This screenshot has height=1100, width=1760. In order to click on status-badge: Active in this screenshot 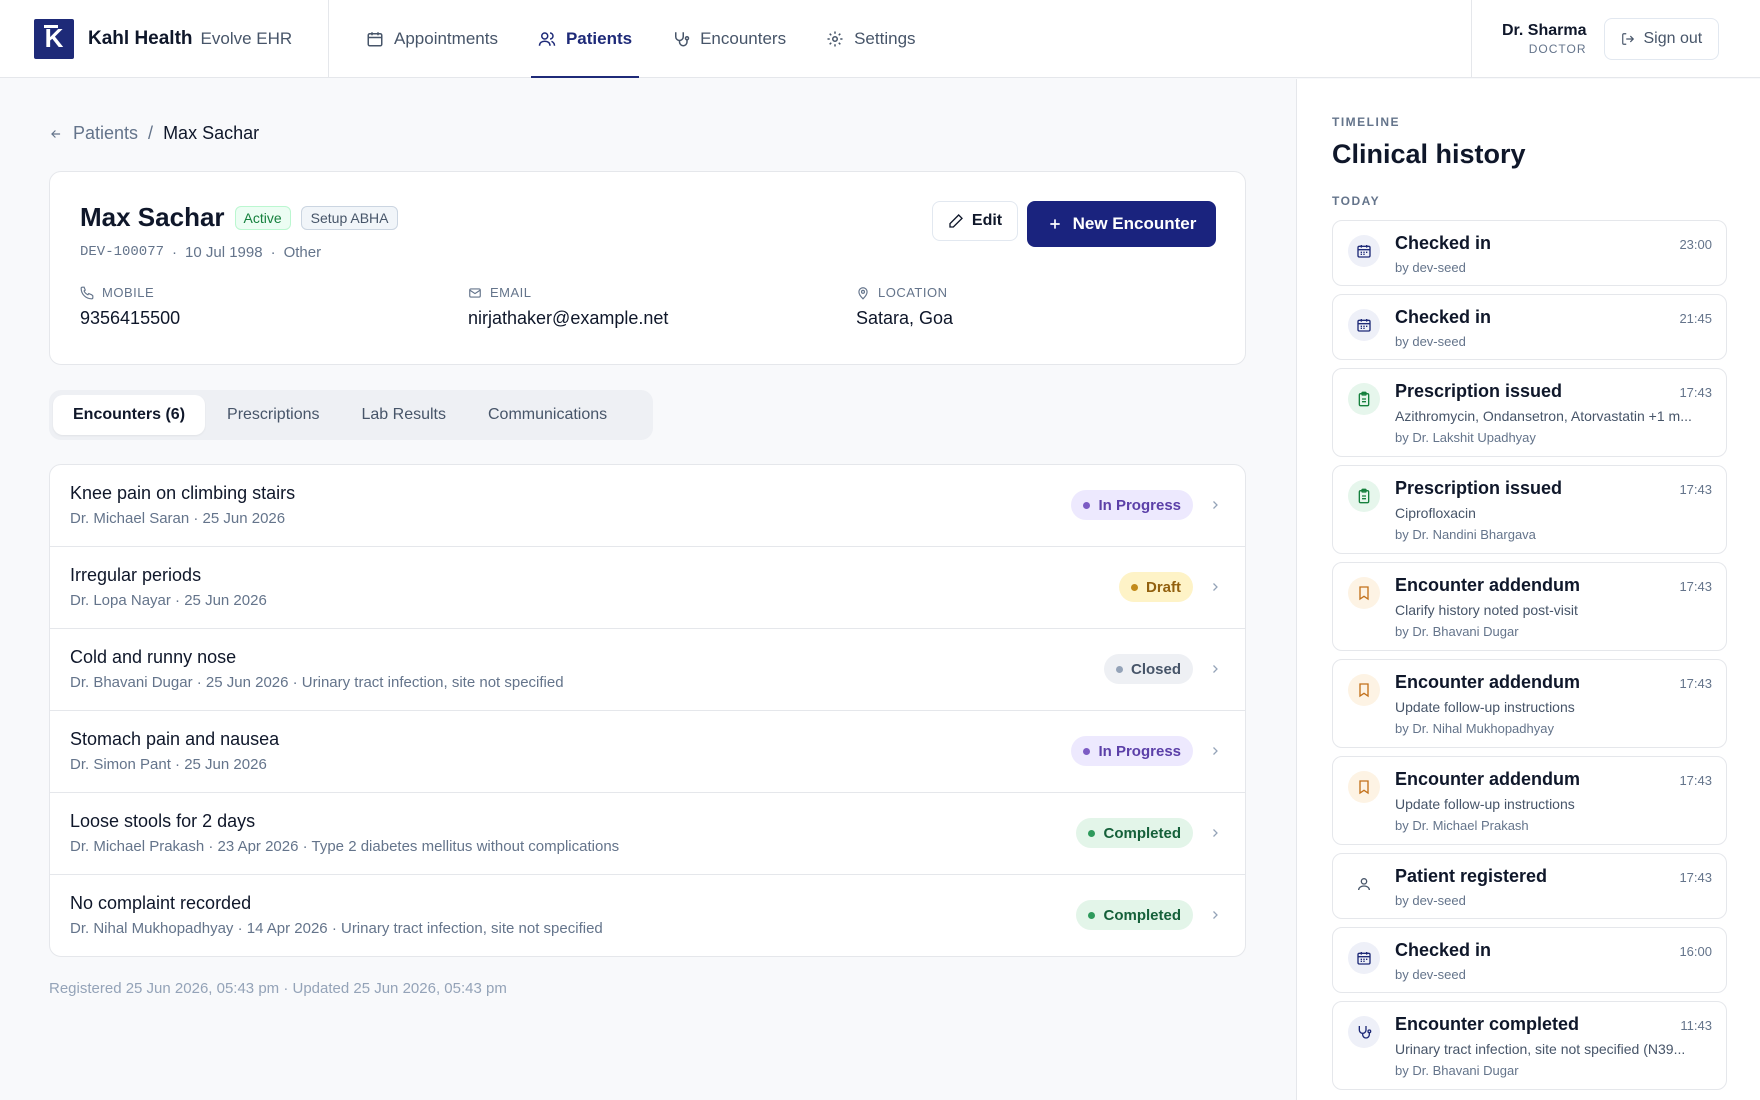, I will do `click(262, 217)`.